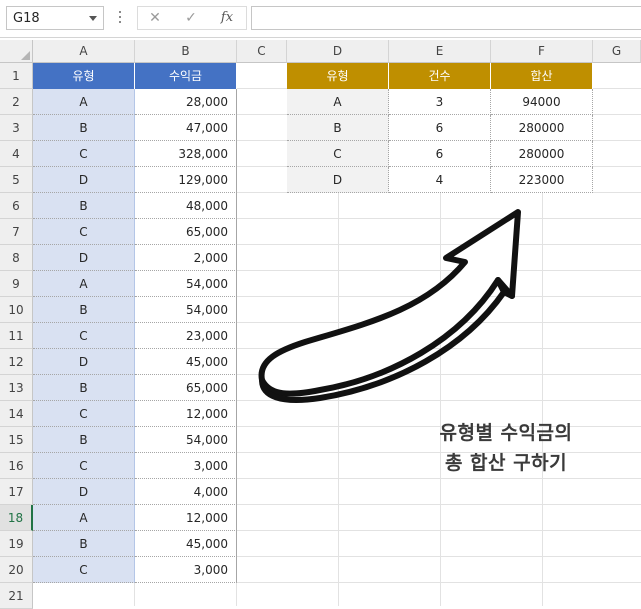 The height and width of the screenshot is (609, 641). What do you see at coordinates (16, 76) in the screenshot?
I see `row-header-1: 1` at bounding box center [16, 76].